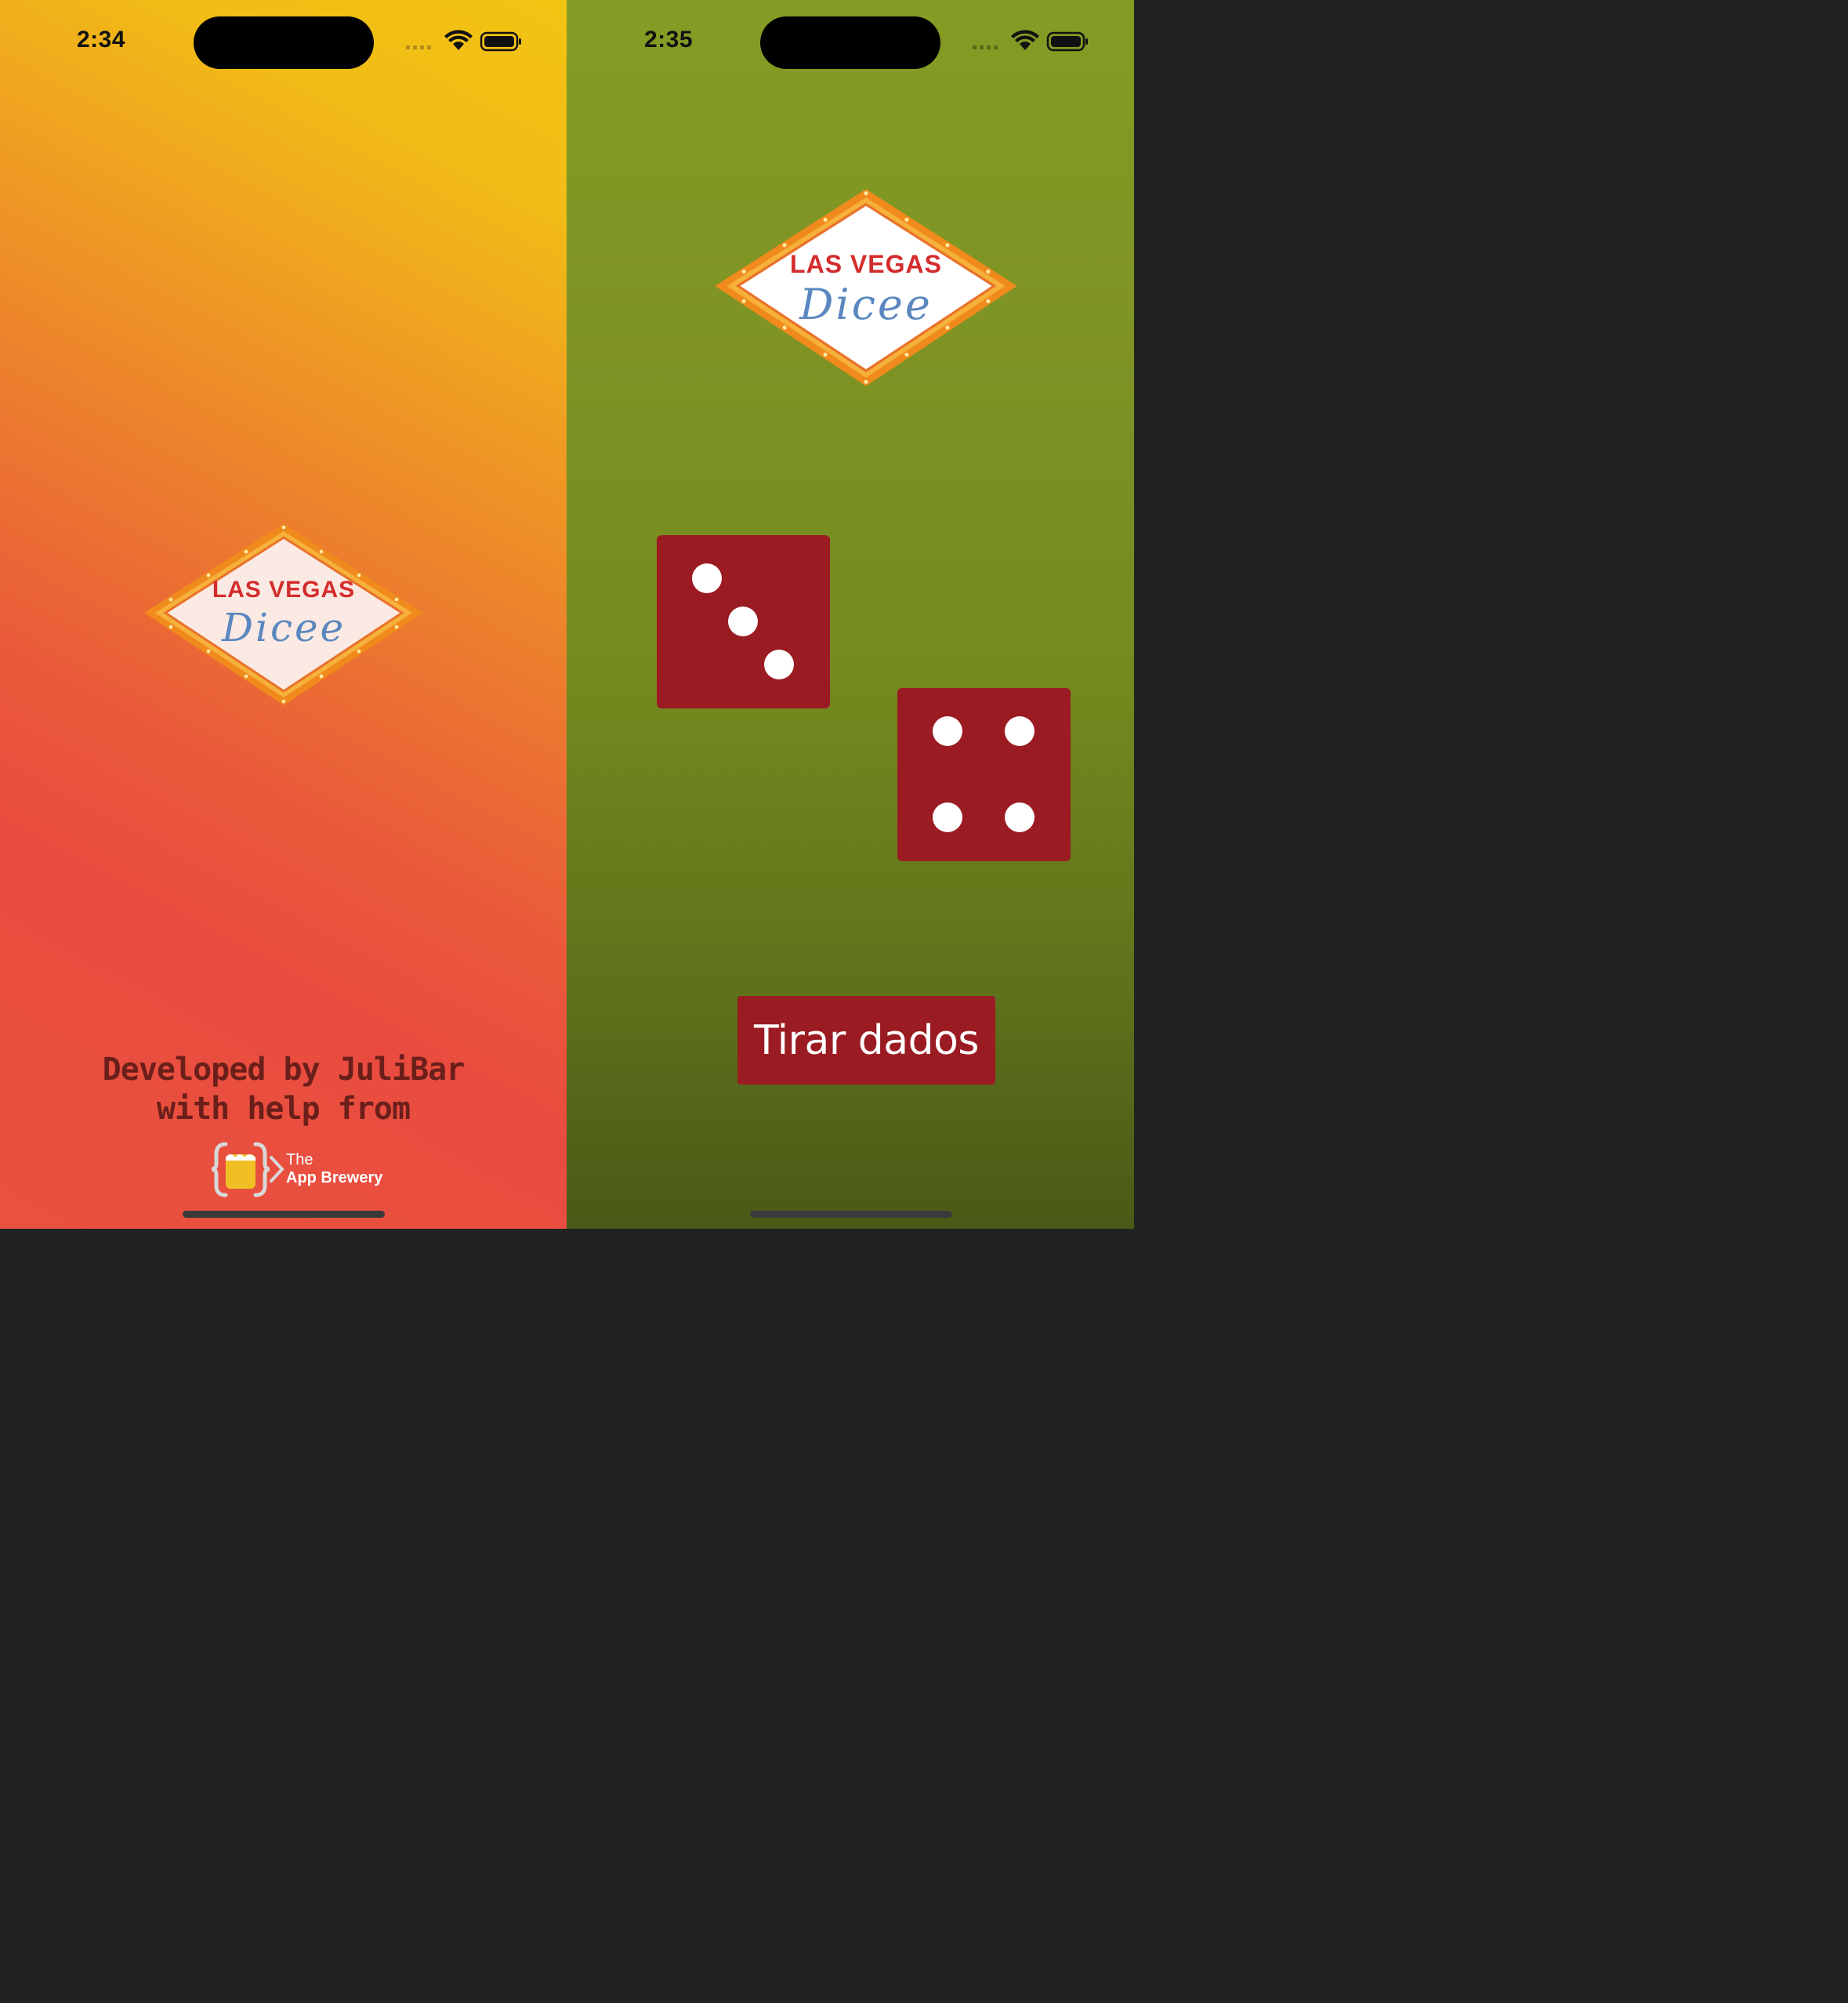 The width and height of the screenshot is (1848, 2003). I want to click on status-time: 2:35, so click(669, 40).